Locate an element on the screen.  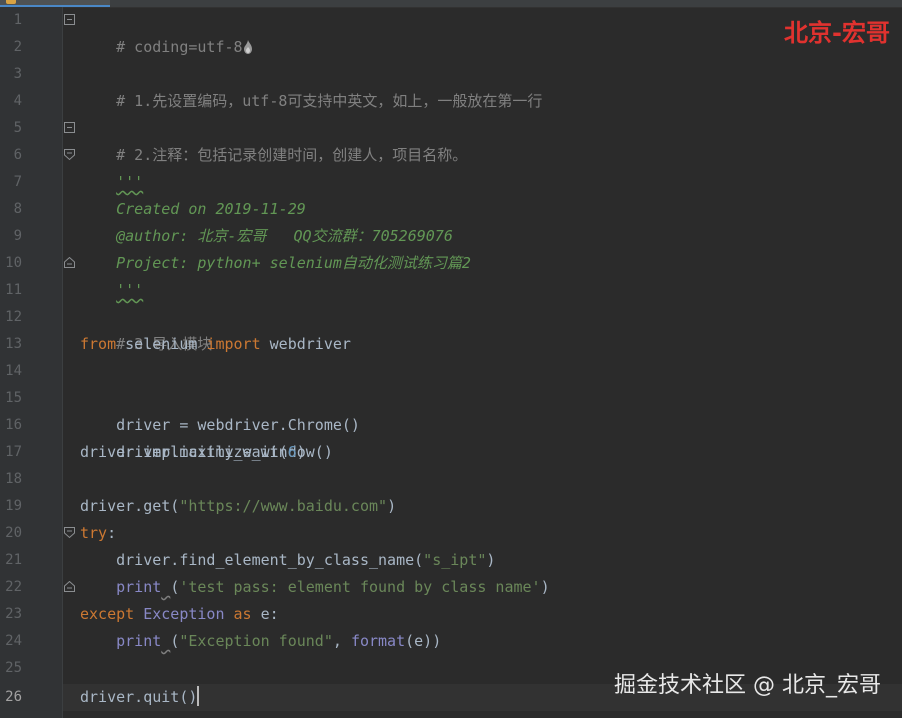
code-line-6: ''' is located at coordinates (111, 166).